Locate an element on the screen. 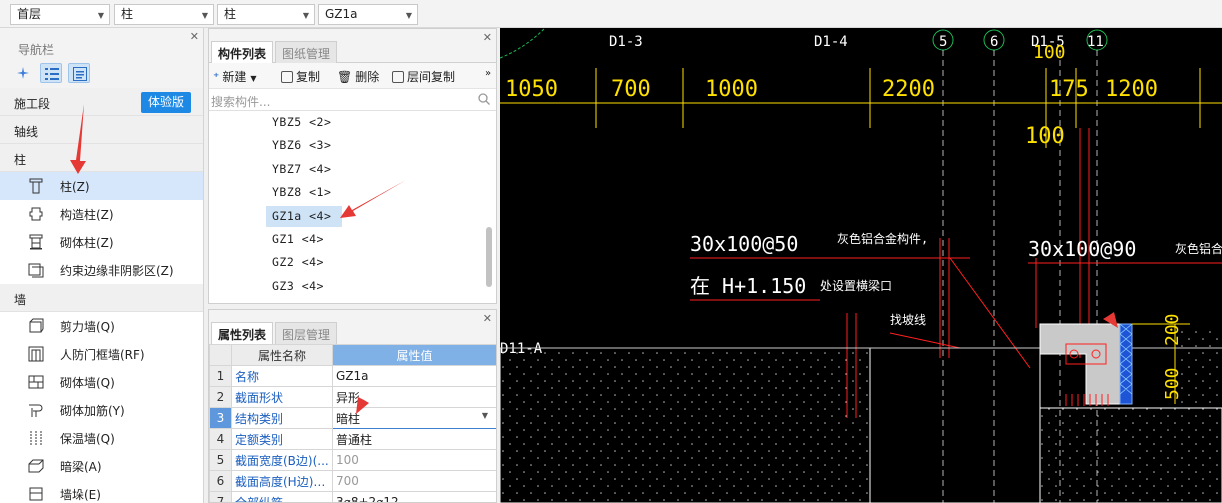  table-row: 2 截面形状 异形 is located at coordinates (352, 397).